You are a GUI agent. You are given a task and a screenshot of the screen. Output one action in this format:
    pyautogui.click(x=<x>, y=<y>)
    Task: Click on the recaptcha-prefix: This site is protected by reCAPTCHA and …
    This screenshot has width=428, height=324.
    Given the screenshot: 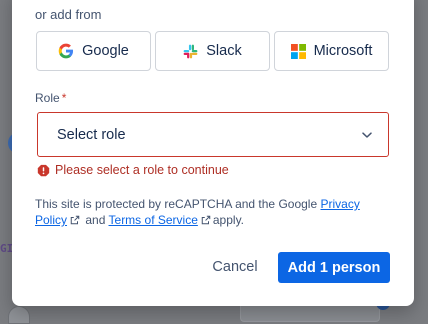 What is the action you would take?
    pyautogui.click(x=176, y=204)
    